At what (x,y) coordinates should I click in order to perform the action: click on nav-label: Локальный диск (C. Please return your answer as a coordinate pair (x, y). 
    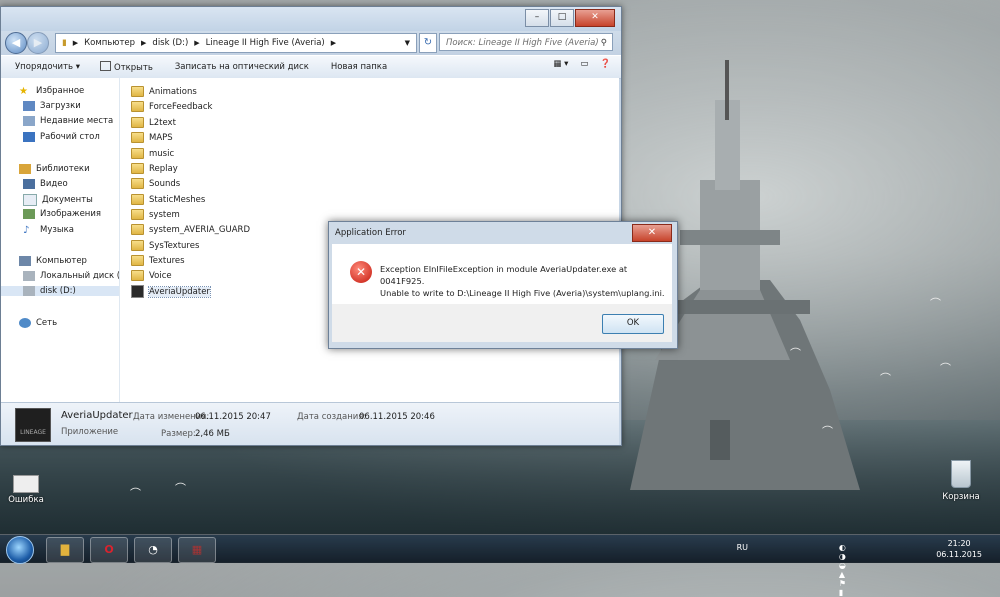
    Looking at the image, I should click on (80, 276).